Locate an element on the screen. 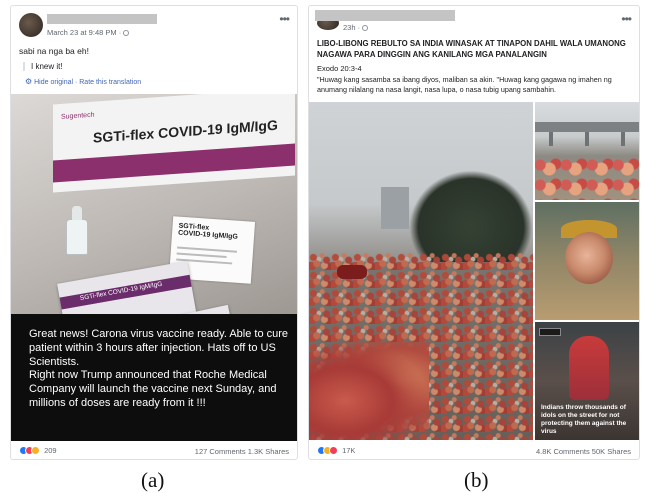 The height and width of the screenshot is (493, 649). avatar is located at coordinates (31, 25).